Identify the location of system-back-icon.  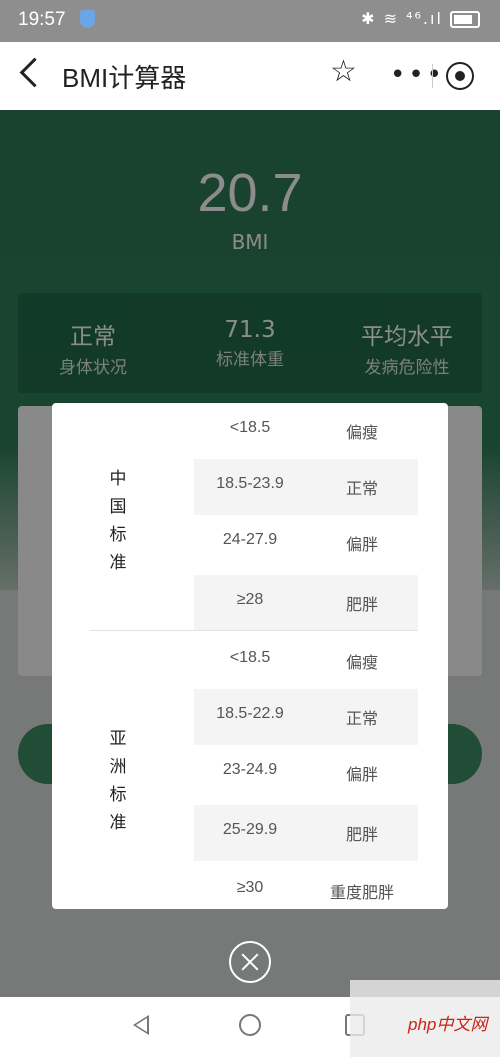
(141, 1025).